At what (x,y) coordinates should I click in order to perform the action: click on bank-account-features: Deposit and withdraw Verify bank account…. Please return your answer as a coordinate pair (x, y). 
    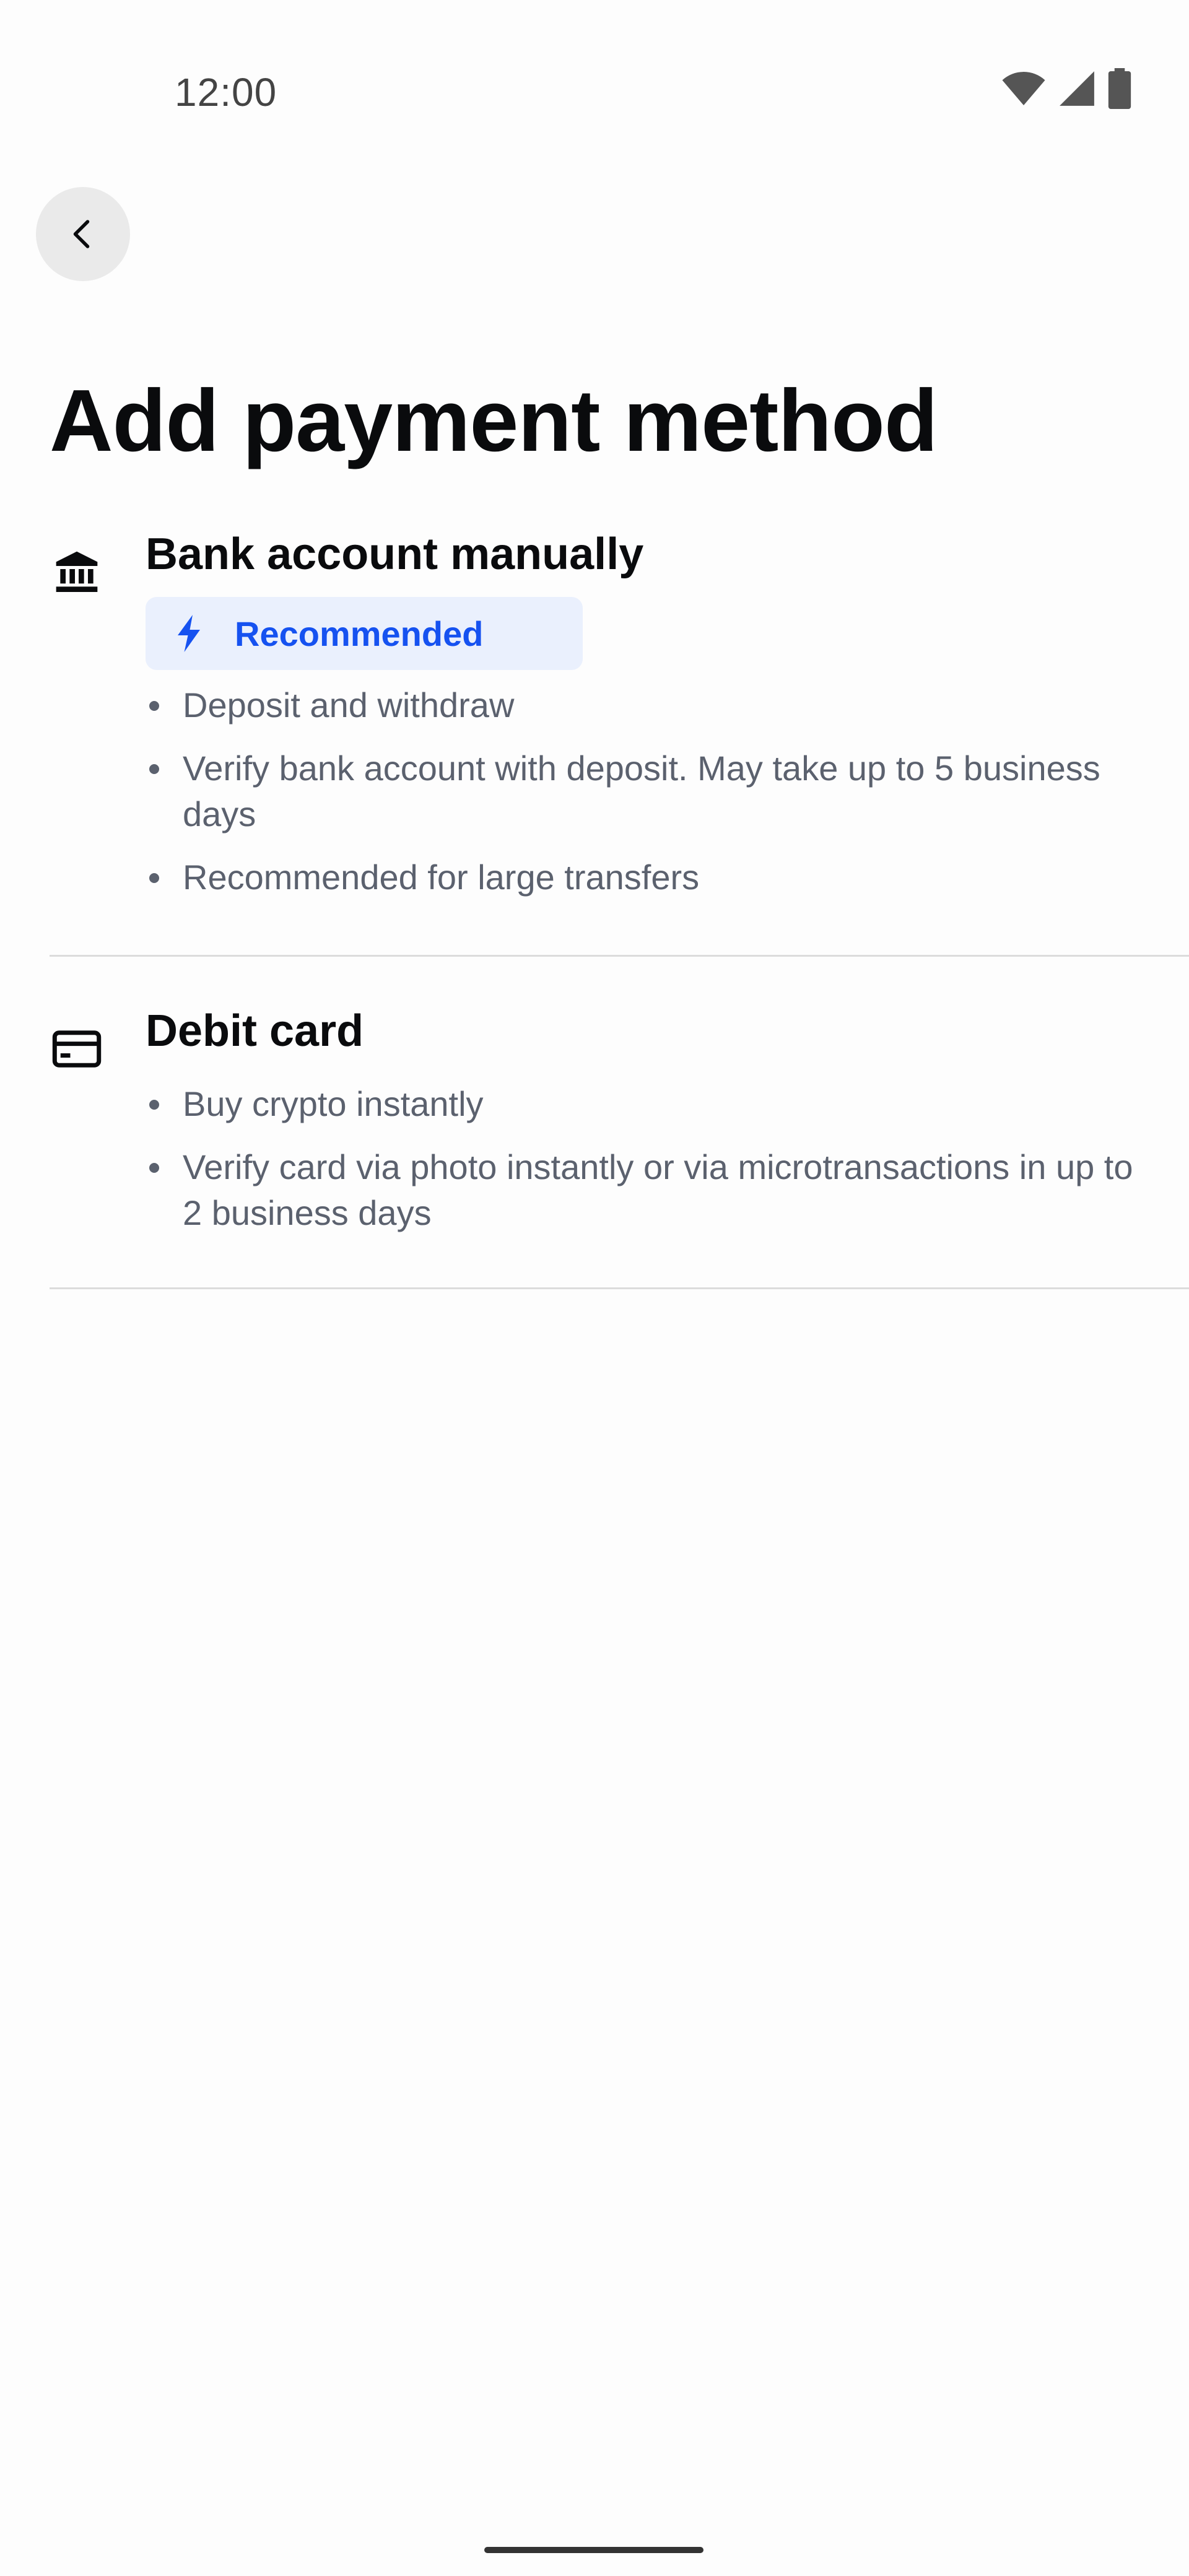
    Looking at the image, I should click on (641, 800).